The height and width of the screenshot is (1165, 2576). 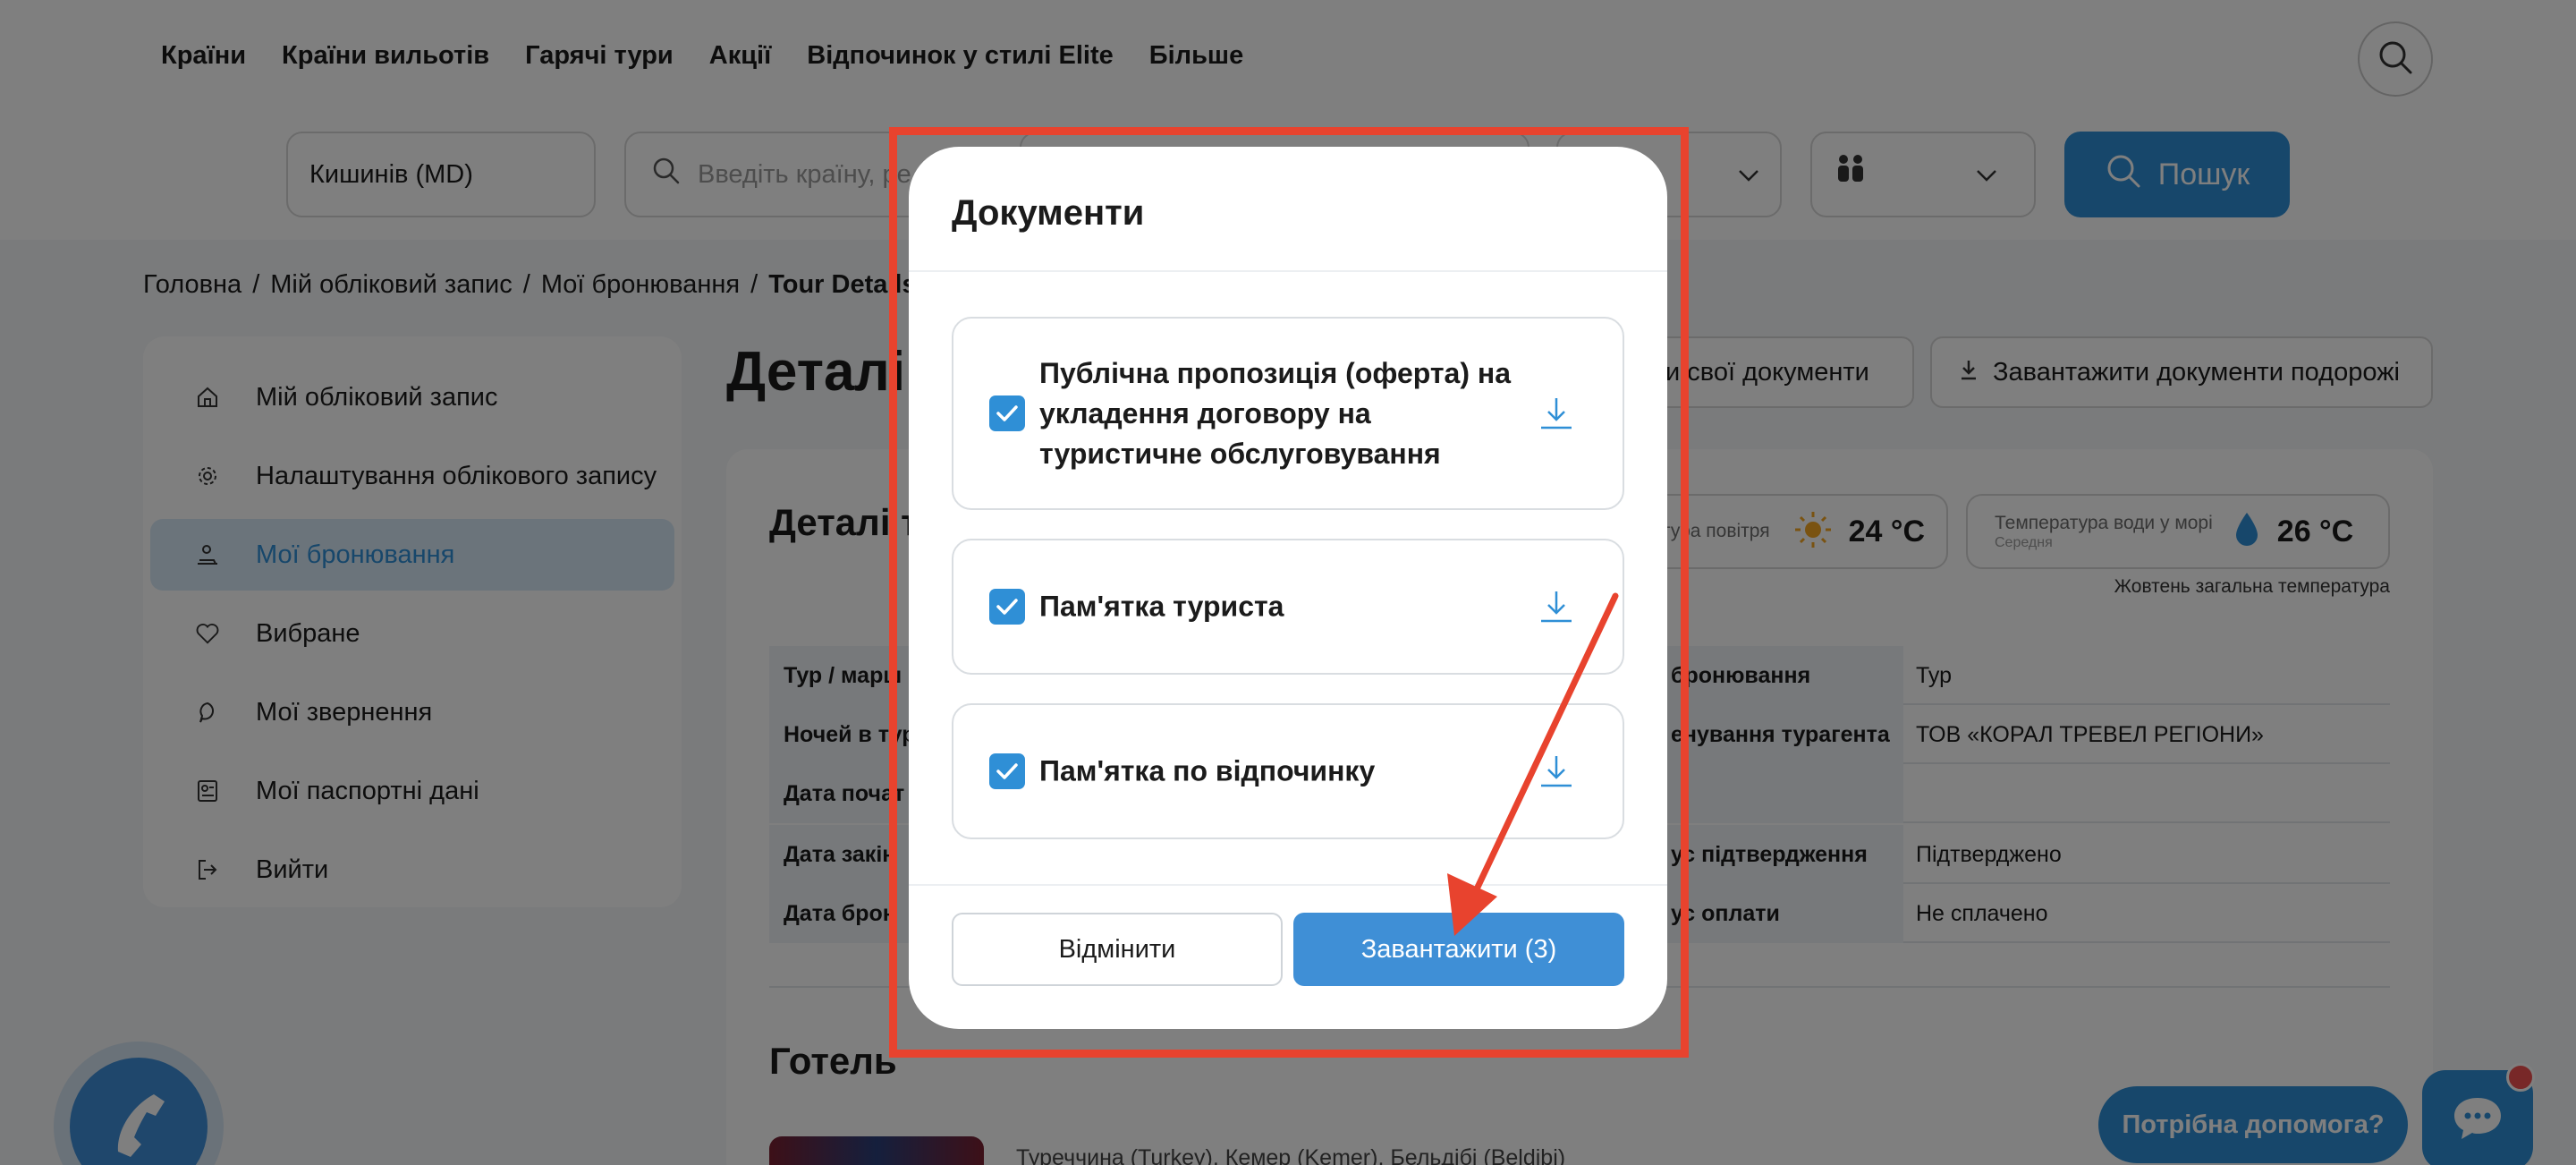 What do you see at coordinates (1288, 607) in the screenshot?
I see `document-item-tourist-memo: Пам'ятка туриста` at bounding box center [1288, 607].